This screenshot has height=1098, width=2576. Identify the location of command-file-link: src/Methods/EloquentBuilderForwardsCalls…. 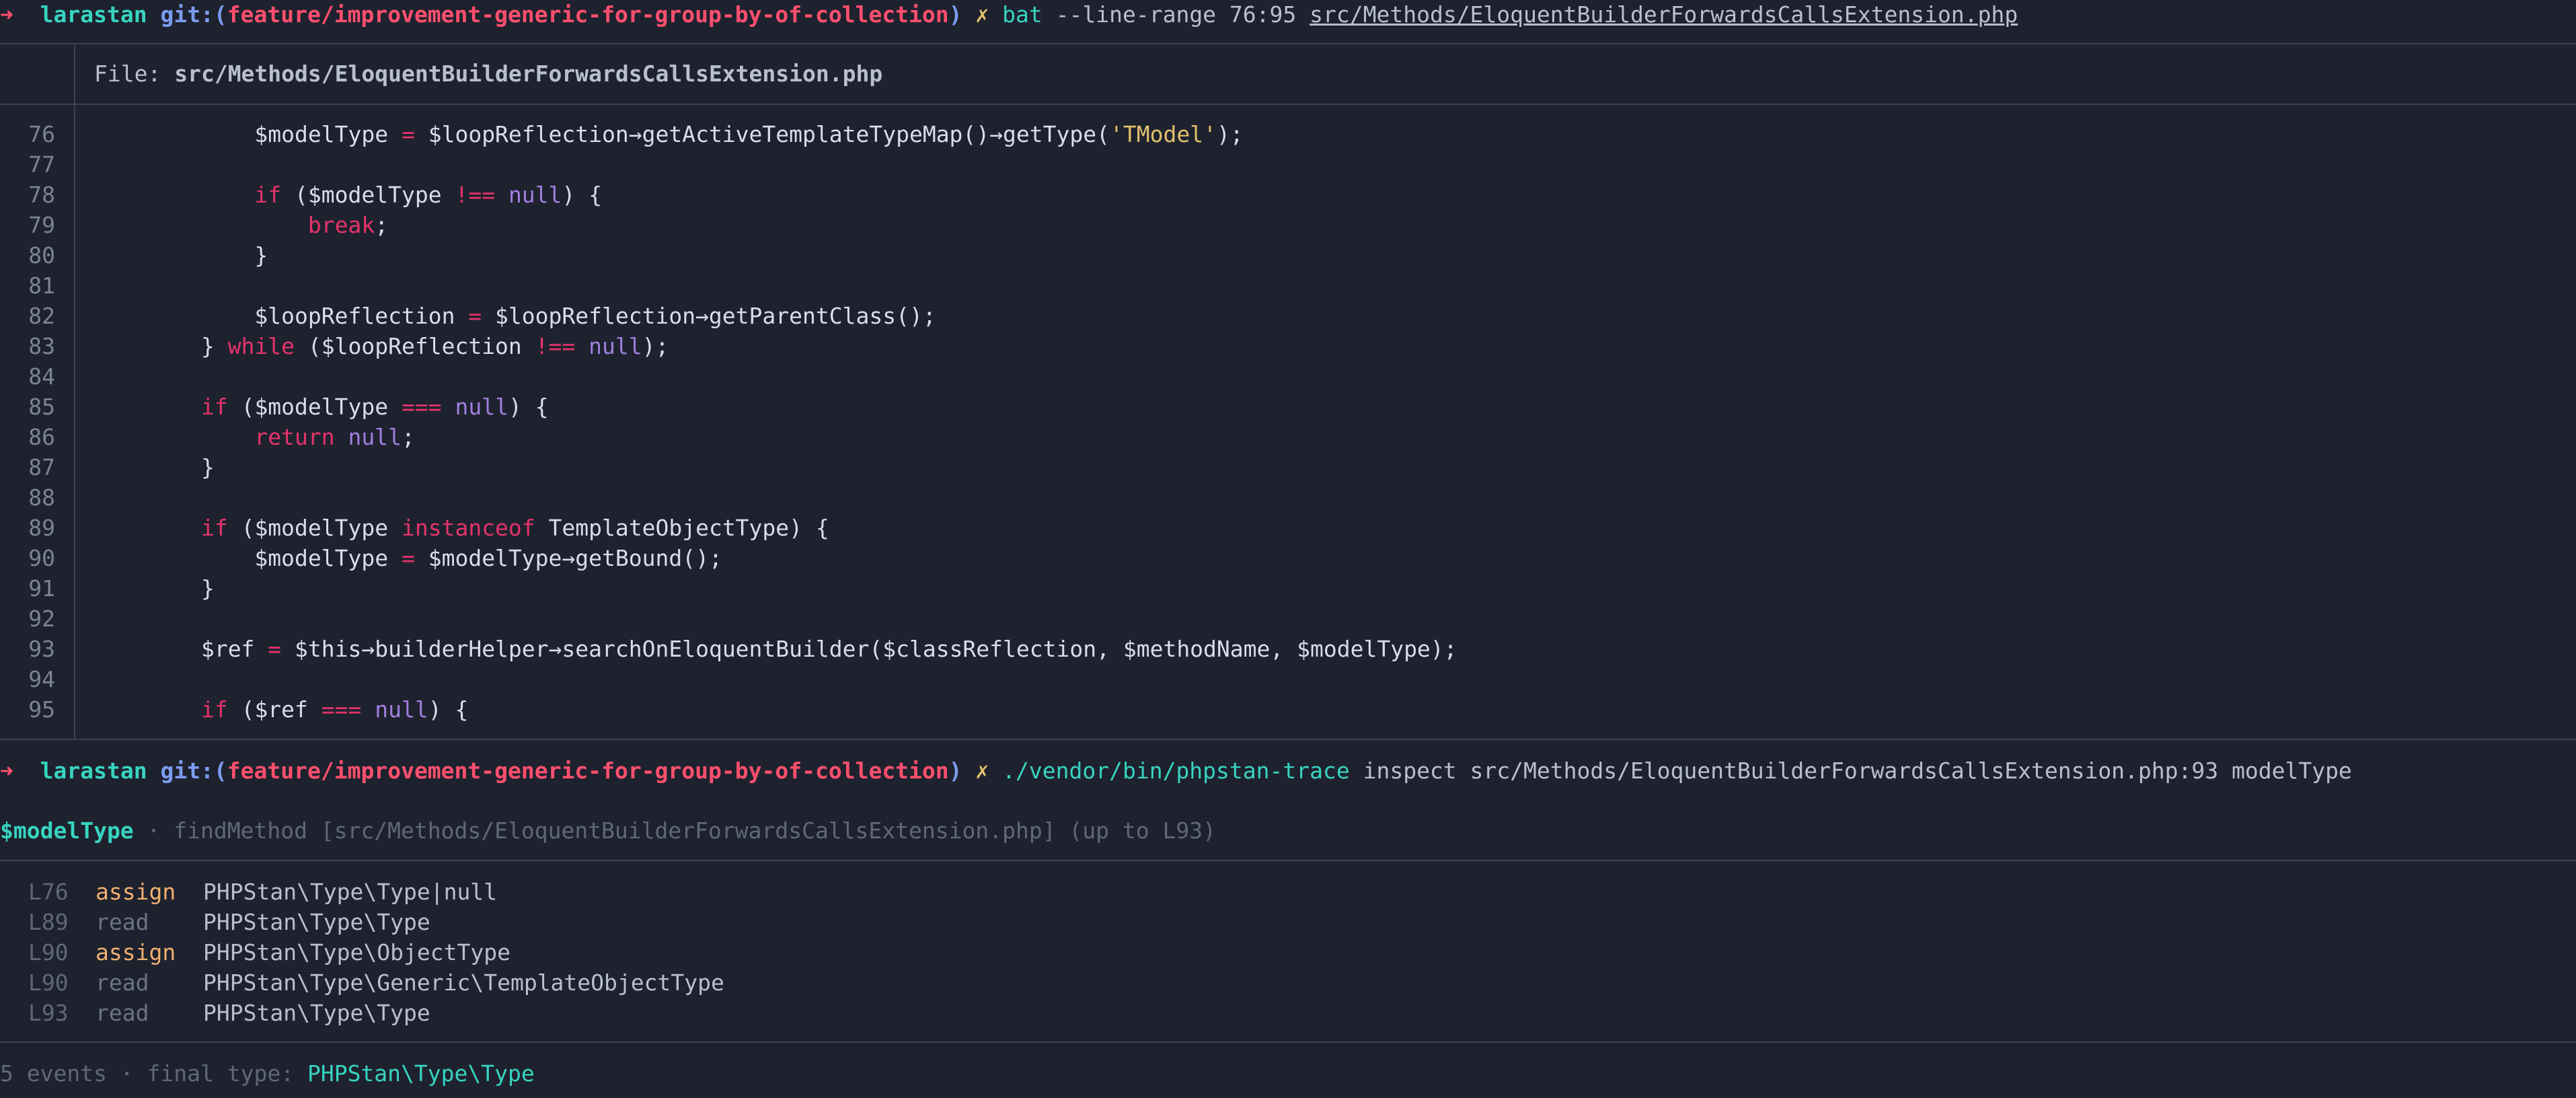
(1664, 15).